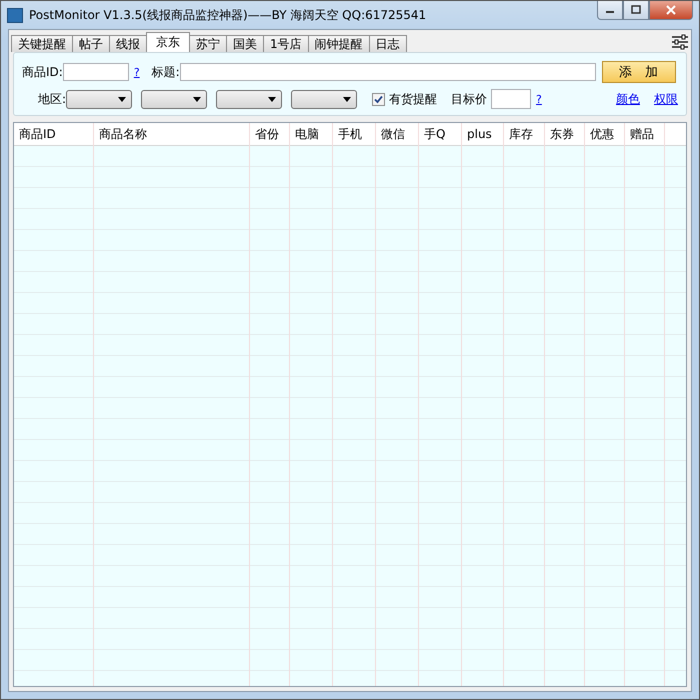 The height and width of the screenshot is (700, 700). I want to click on column-header: 赠品, so click(644, 134).